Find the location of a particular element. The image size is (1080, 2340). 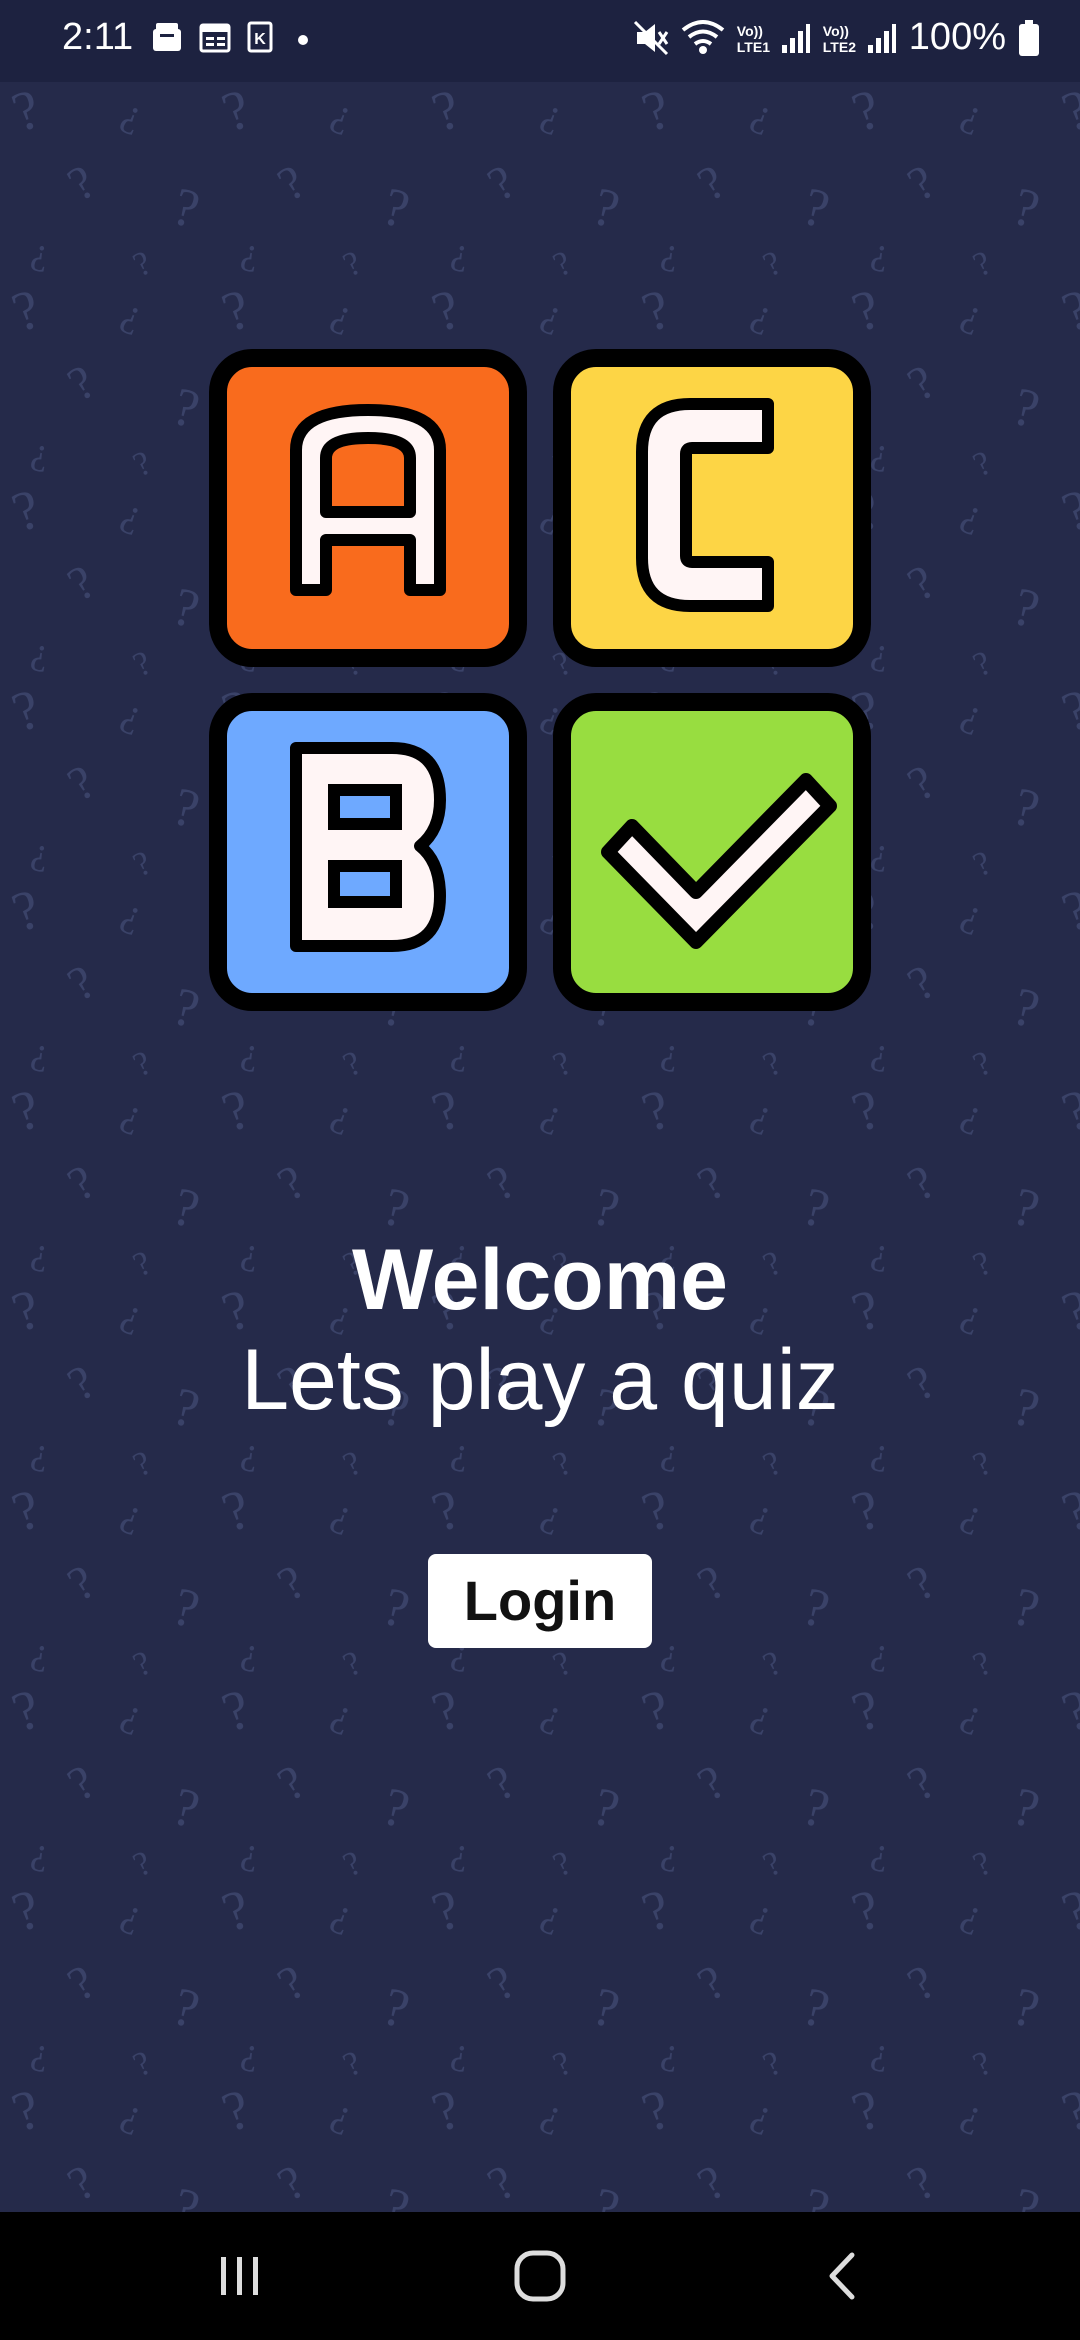

home-icon is located at coordinates (540, 2276).